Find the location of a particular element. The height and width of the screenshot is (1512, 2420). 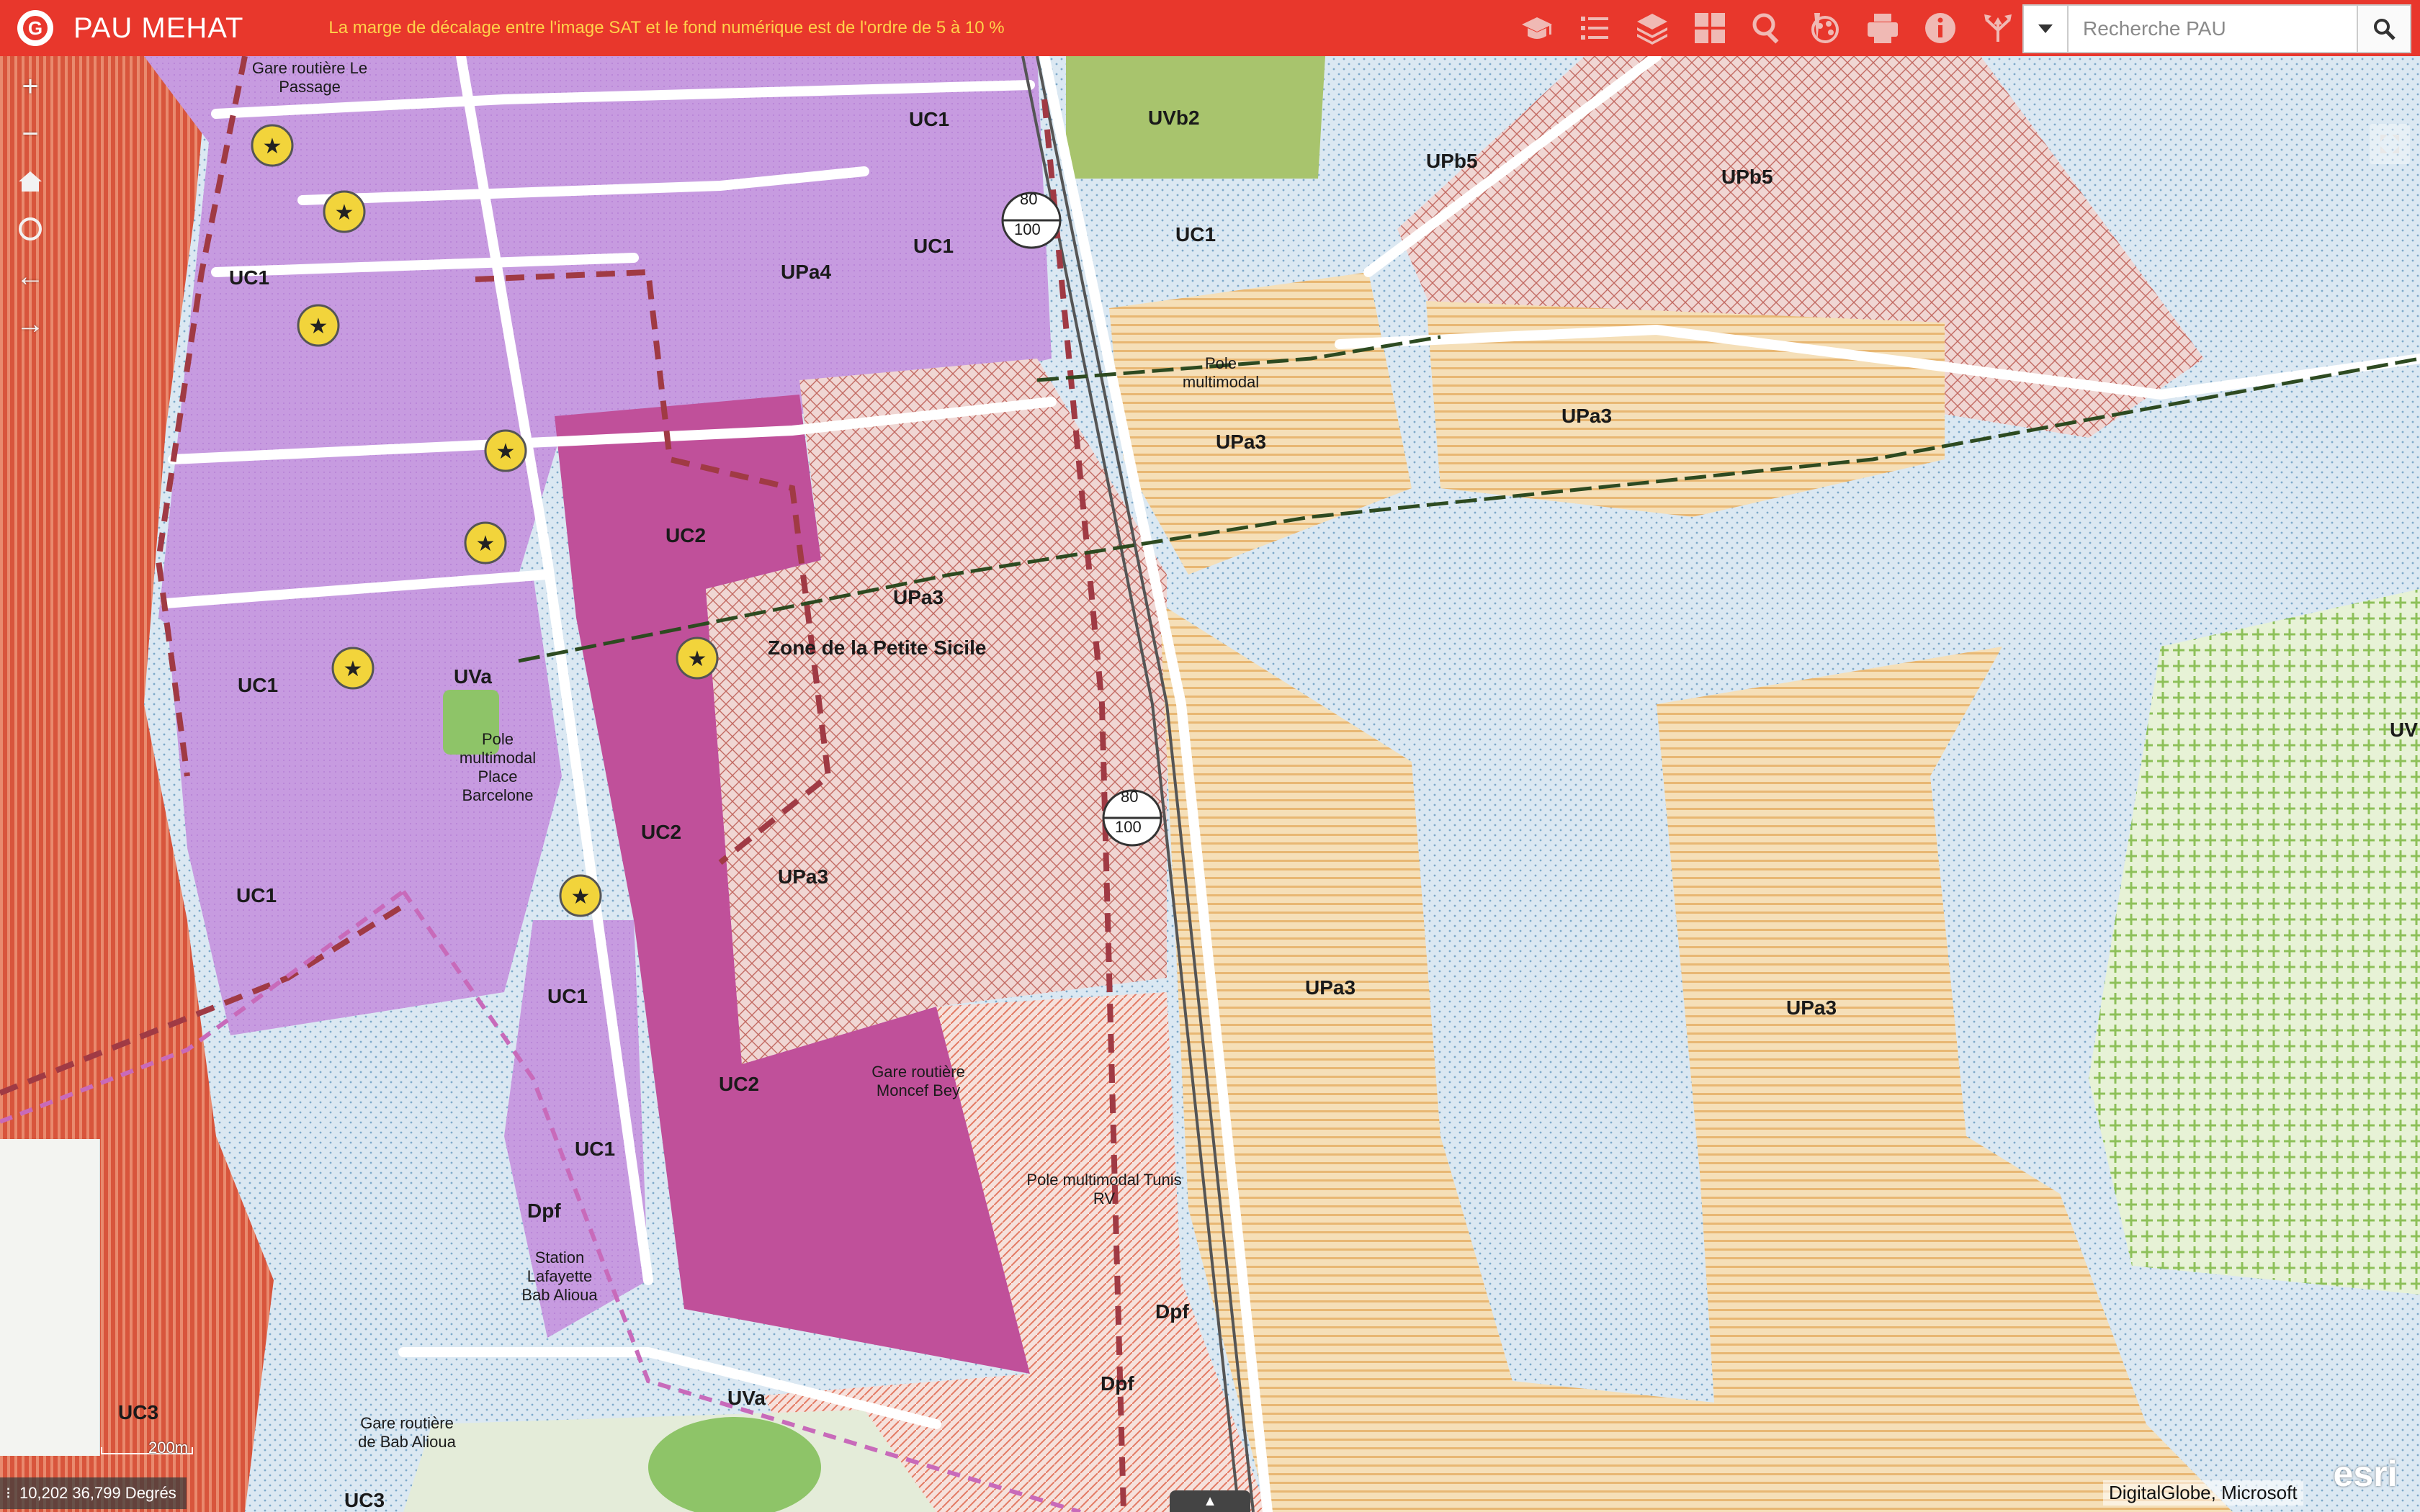

zoom-in-button: + is located at coordinates (30, 86).